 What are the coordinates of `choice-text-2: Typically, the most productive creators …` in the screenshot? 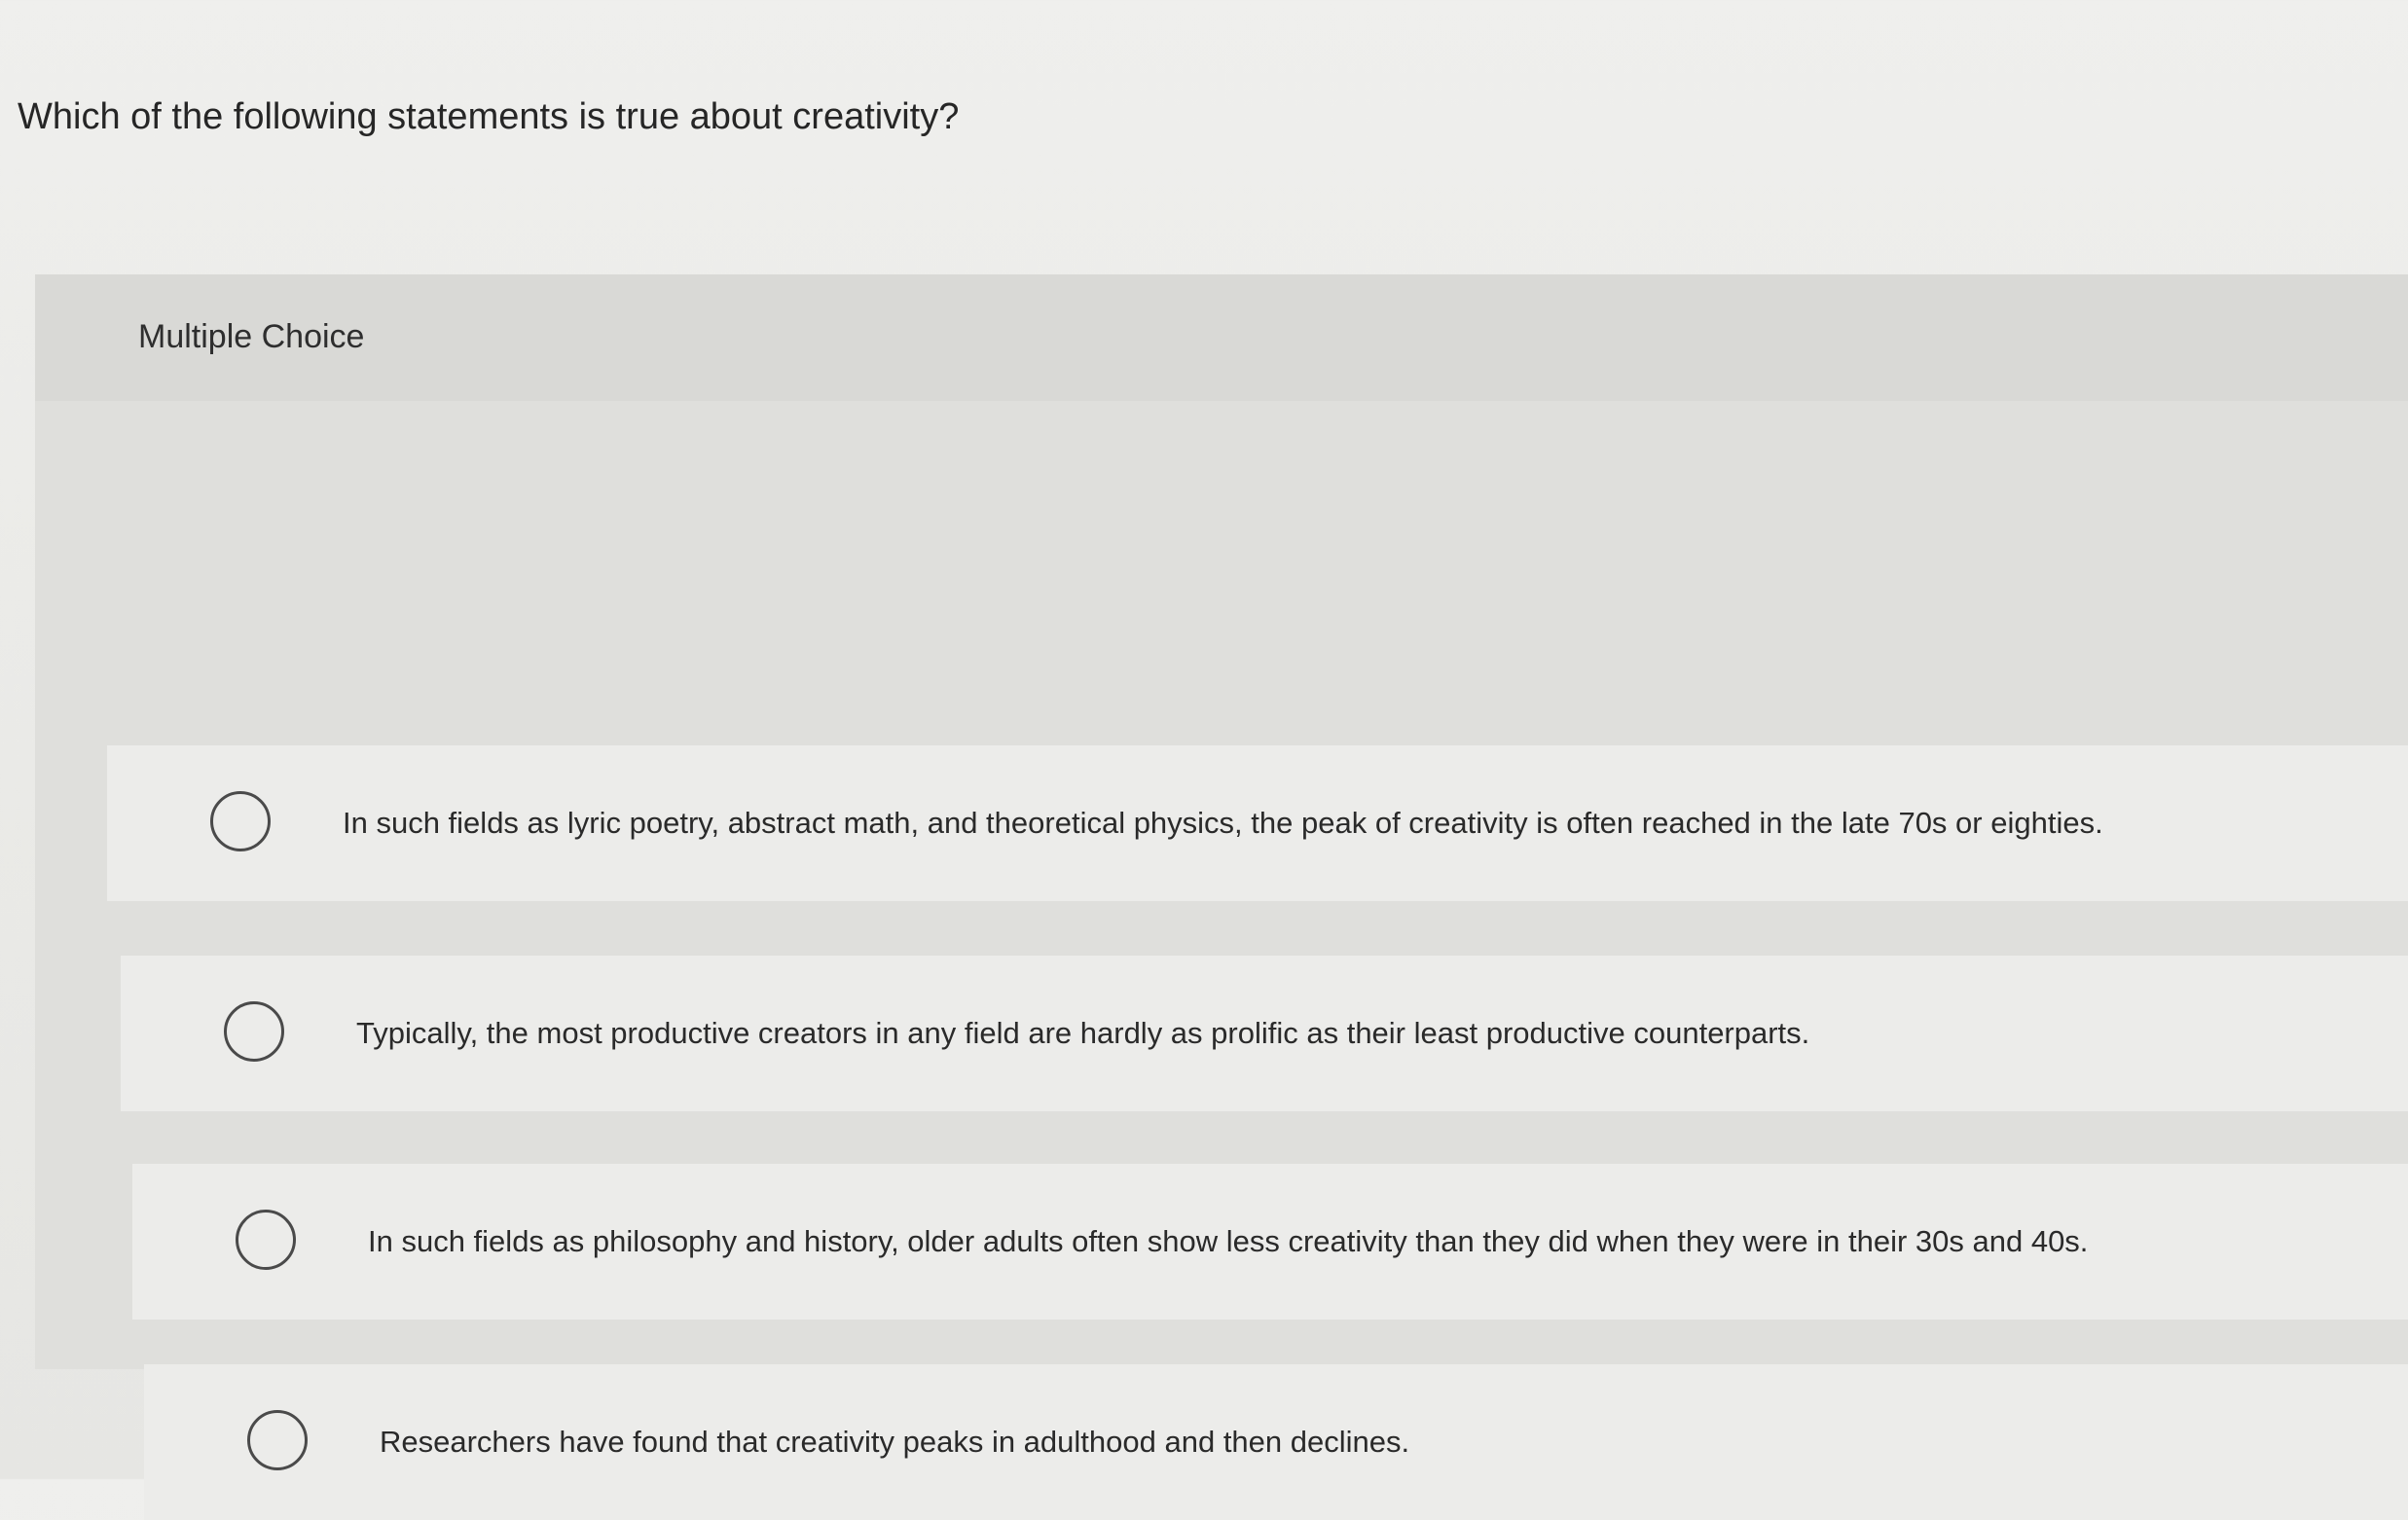 It's located at (1083, 1033).